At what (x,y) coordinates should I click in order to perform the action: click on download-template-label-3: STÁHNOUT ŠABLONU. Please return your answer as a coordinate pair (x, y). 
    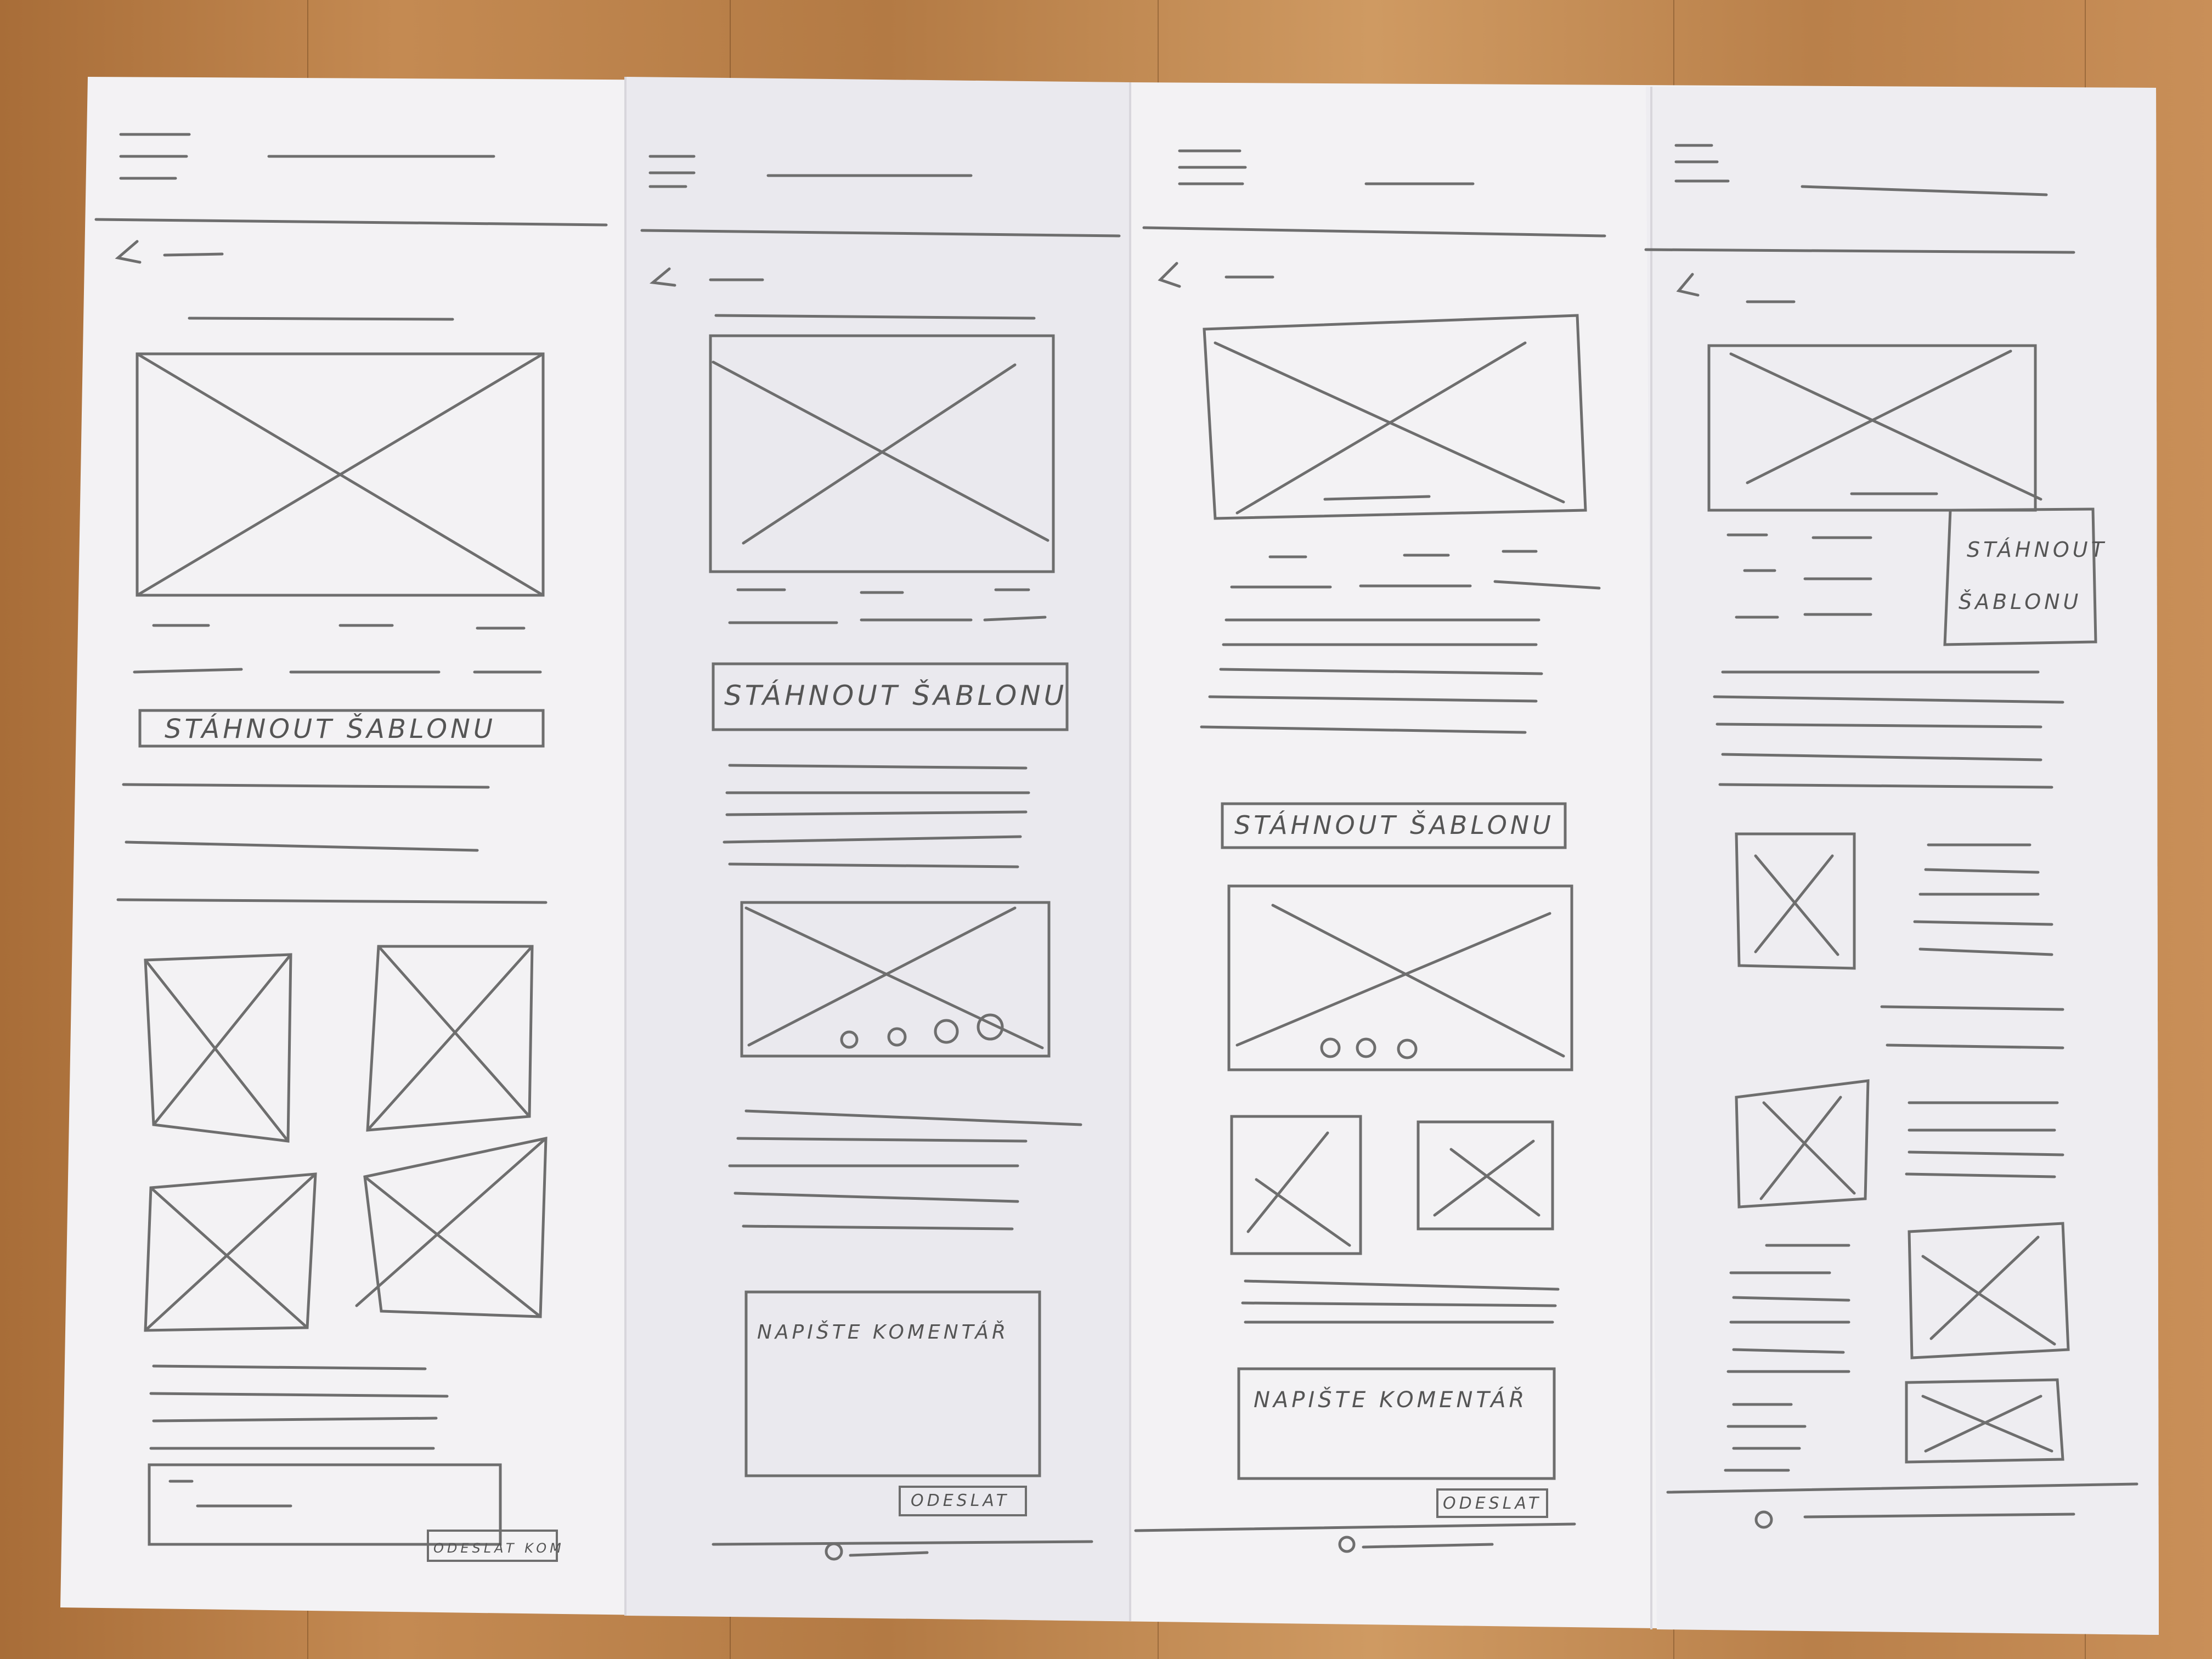
    Looking at the image, I should click on (1394, 825).